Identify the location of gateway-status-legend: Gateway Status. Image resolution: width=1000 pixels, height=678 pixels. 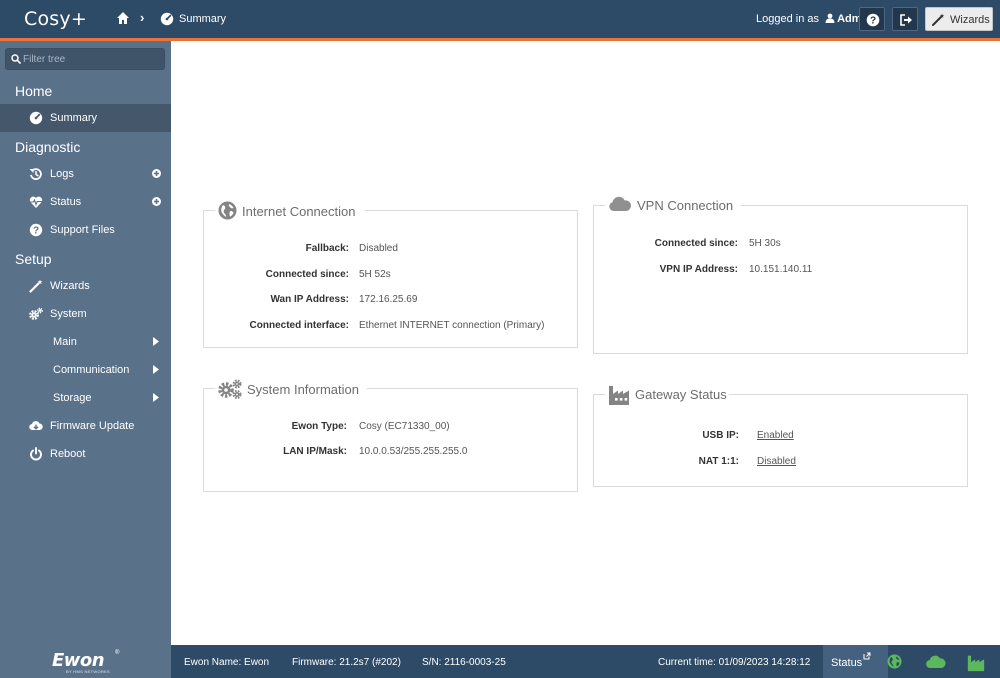
(667, 393).